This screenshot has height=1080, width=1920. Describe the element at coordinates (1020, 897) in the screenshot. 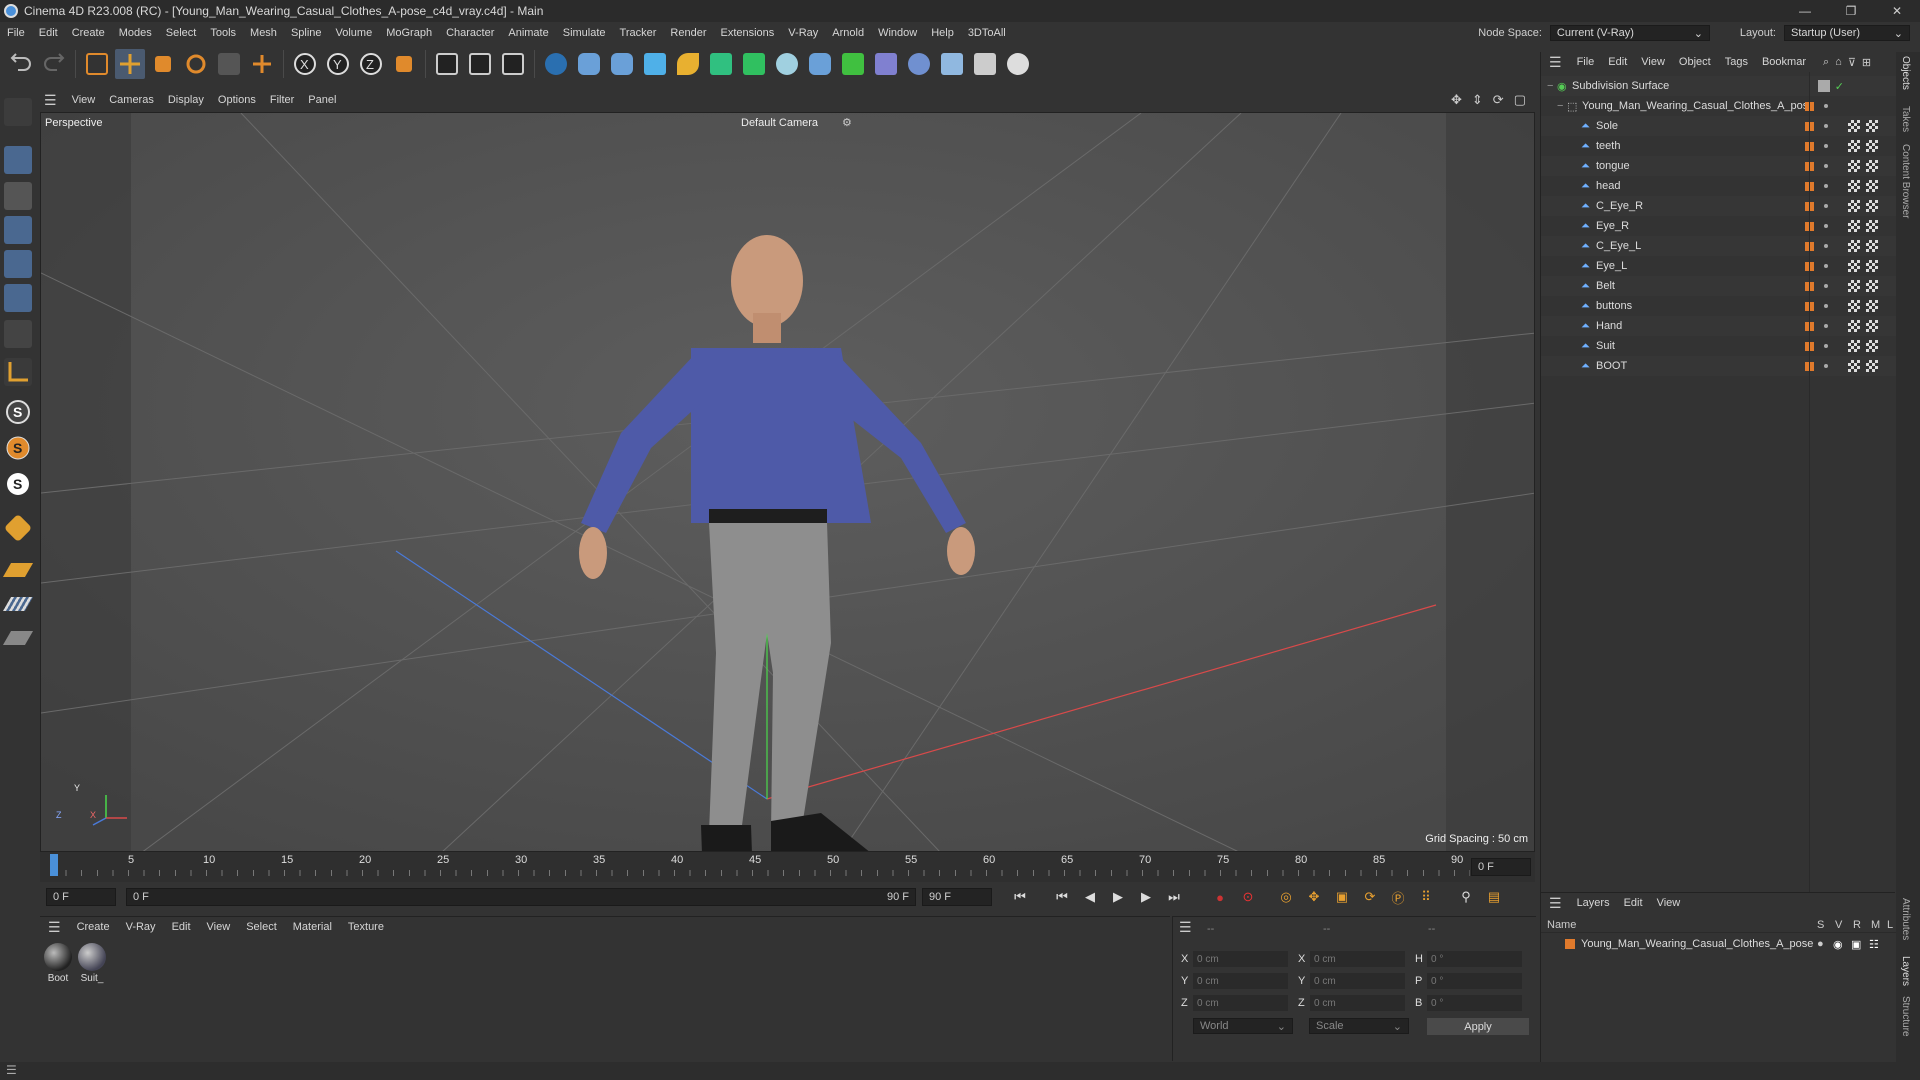

I see `go-to-start-icon: ⏮` at that location.